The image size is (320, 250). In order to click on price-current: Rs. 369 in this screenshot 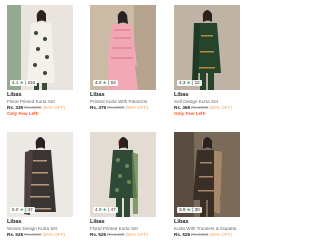, I will do `click(182, 107)`.